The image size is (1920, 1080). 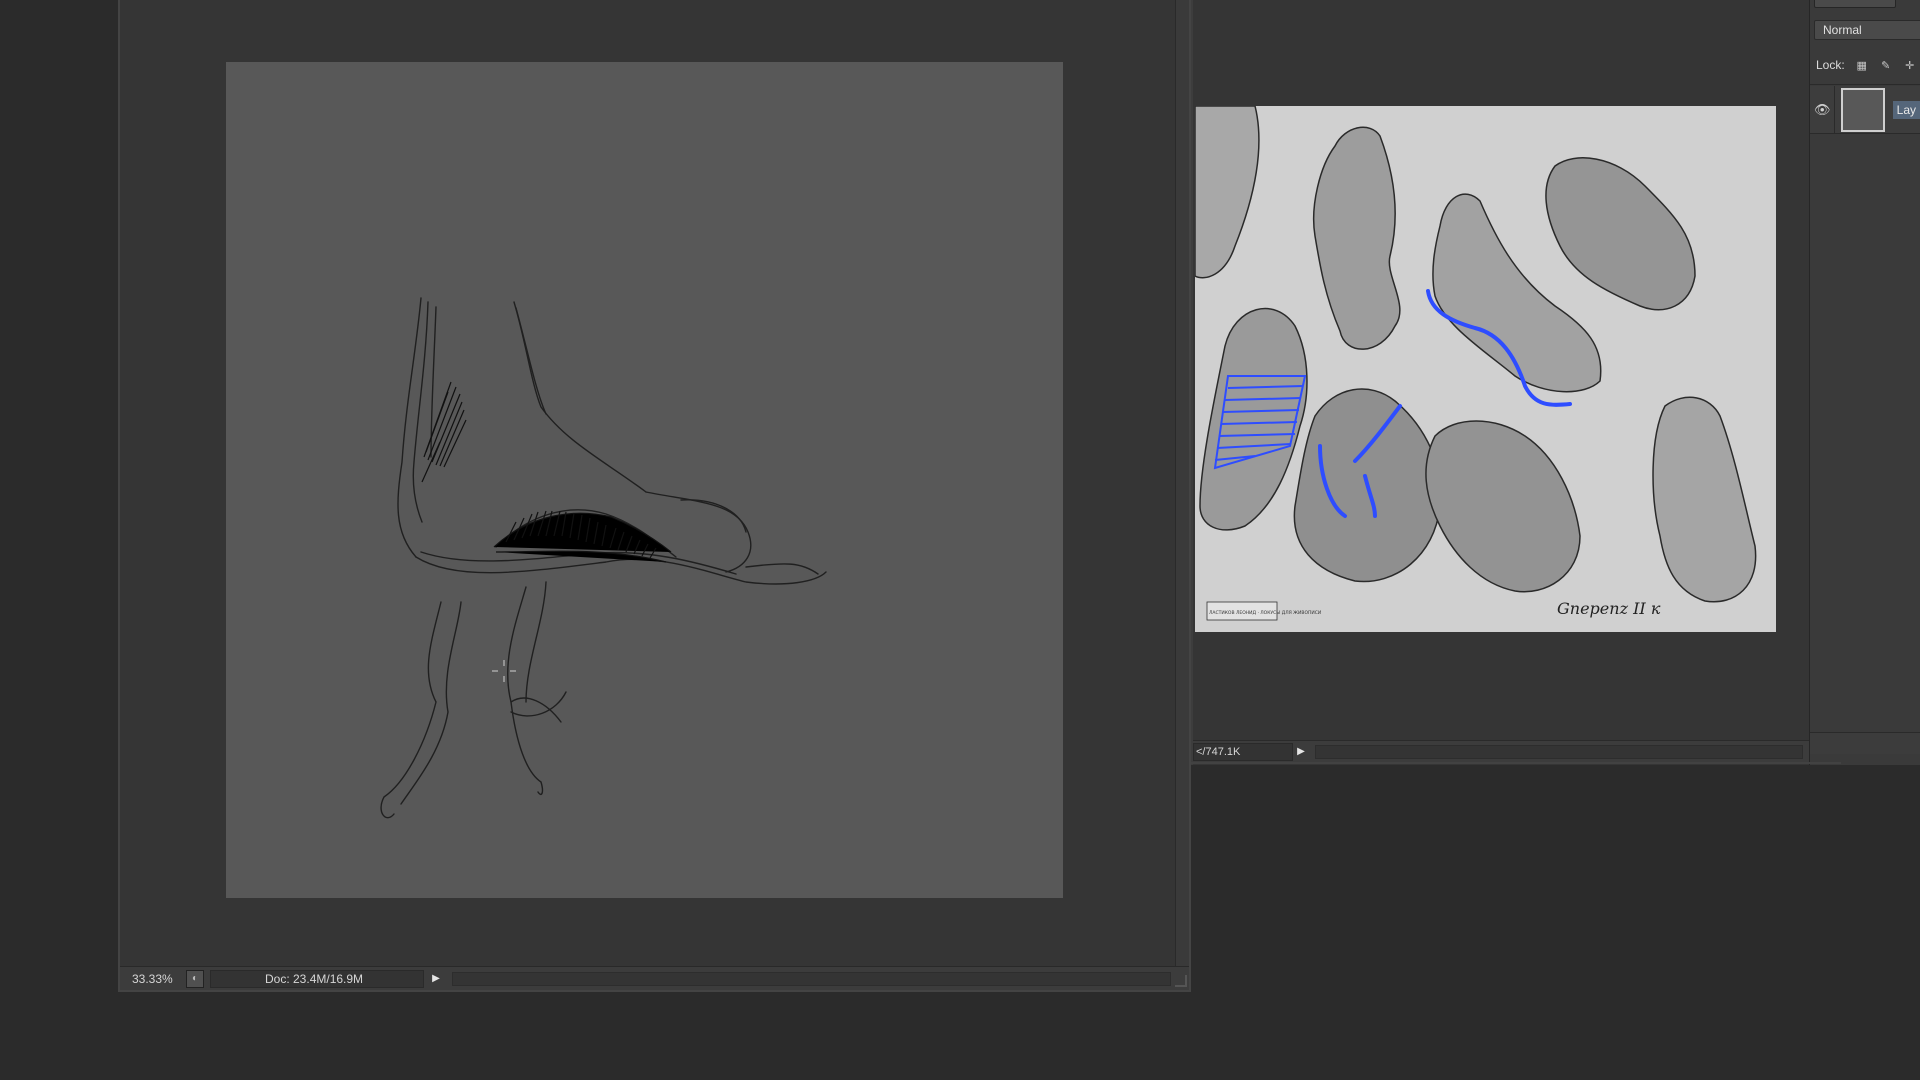 What do you see at coordinates (1516, 763) in the screenshot?
I see `panel-bottom-border` at bounding box center [1516, 763].